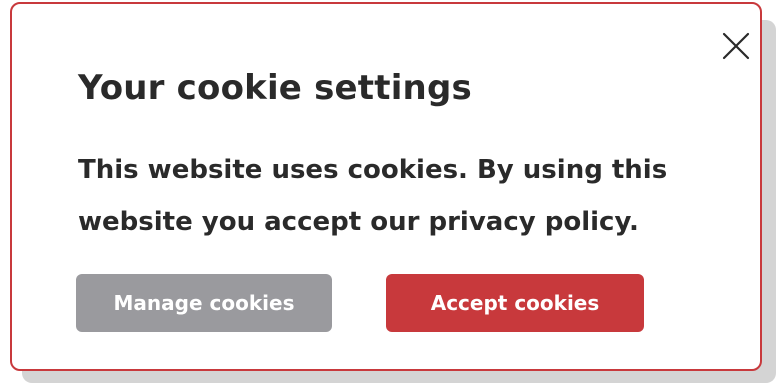 This screenshot has width=778, height=387. I want to click on close-icon, so click(736, 46).